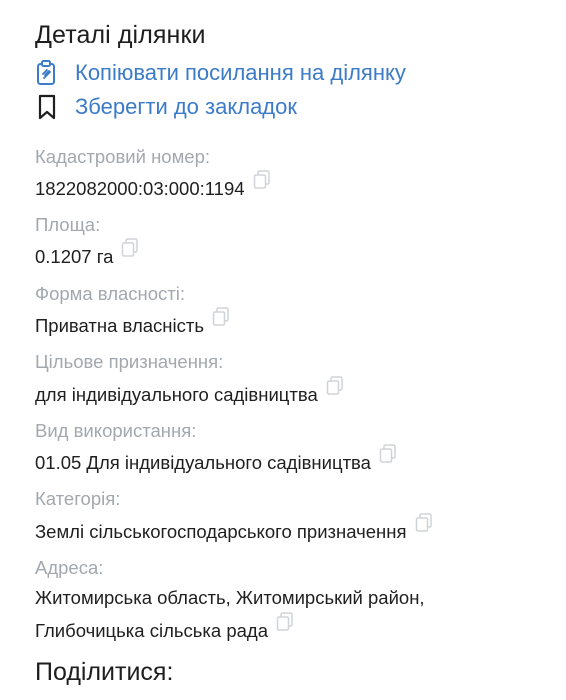 The image size is (566, 700). I want to click on bookmark-icon, so click(49, 107).